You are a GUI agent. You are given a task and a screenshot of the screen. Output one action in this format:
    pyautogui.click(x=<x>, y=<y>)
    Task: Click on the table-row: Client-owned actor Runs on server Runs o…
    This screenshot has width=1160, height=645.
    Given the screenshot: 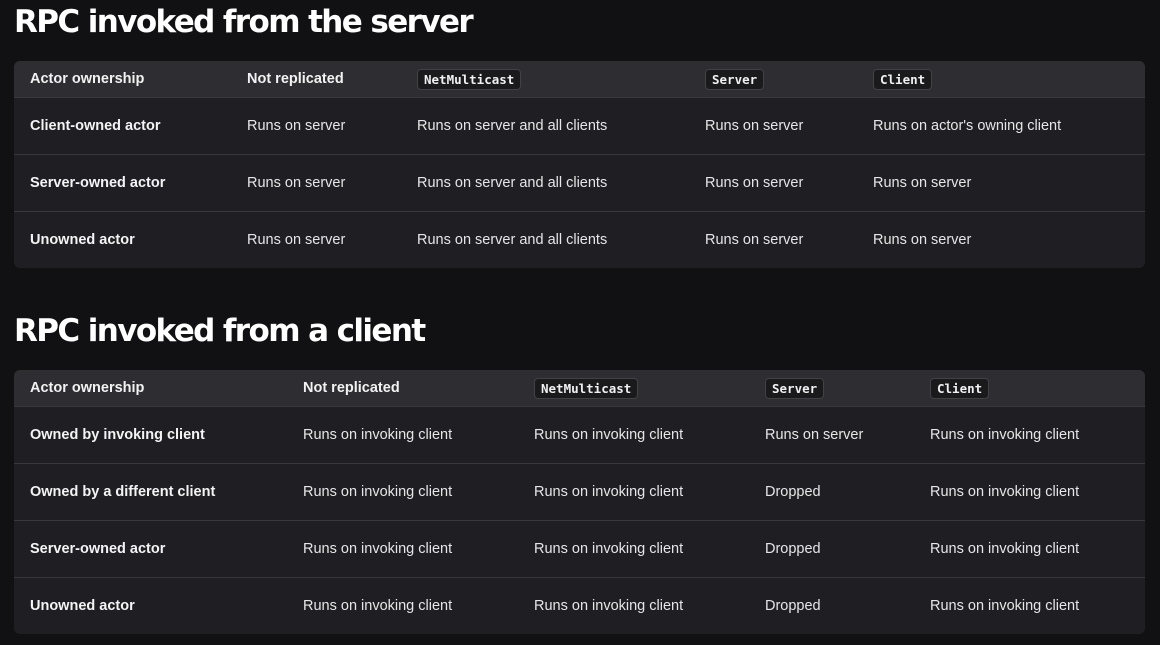 What is the action you would take?
    pyautogui.click(x=579, y=125)
    